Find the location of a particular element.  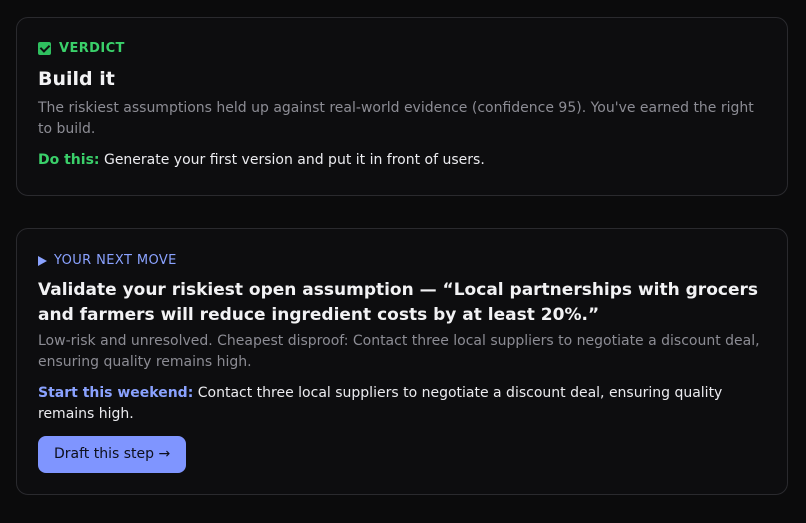

verdict-eyebrow: VERDICT is located at coordinates (402, 48).